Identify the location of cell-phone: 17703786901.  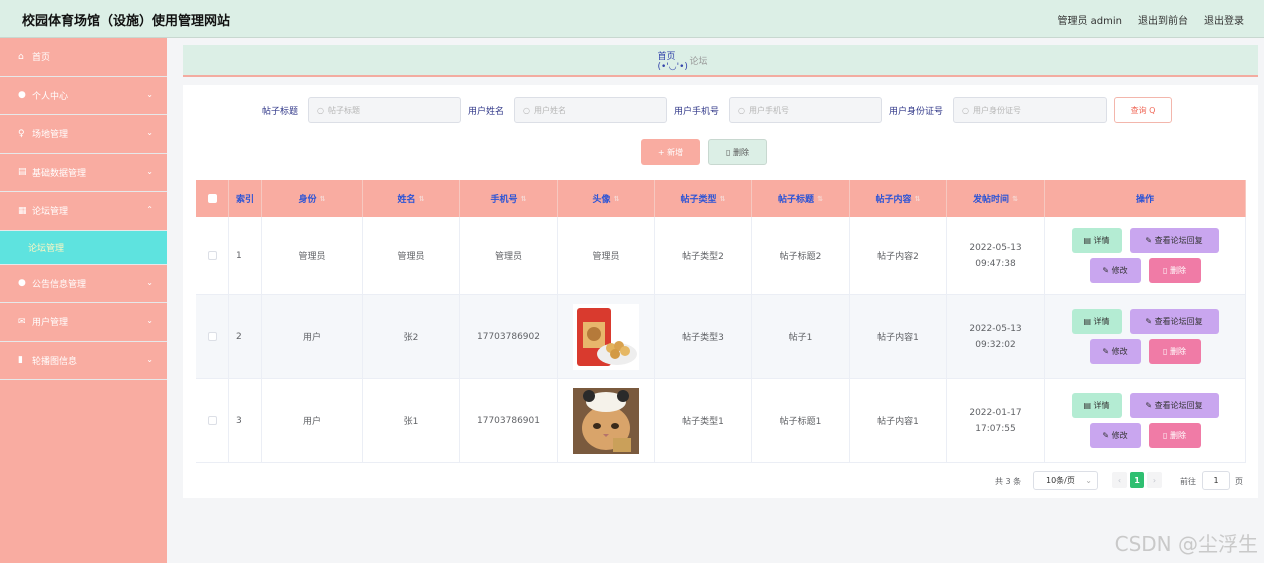
(509, 420).